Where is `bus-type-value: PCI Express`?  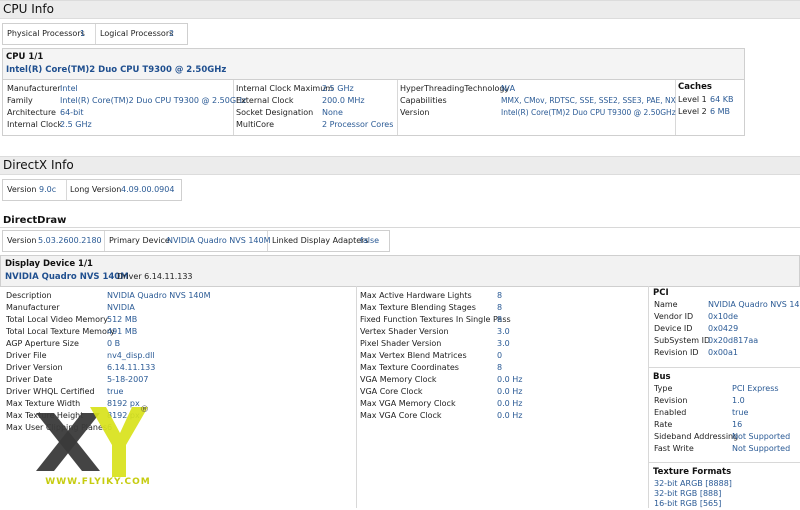
bus-type-value: PCI Express is located at coordinates (755, 388).